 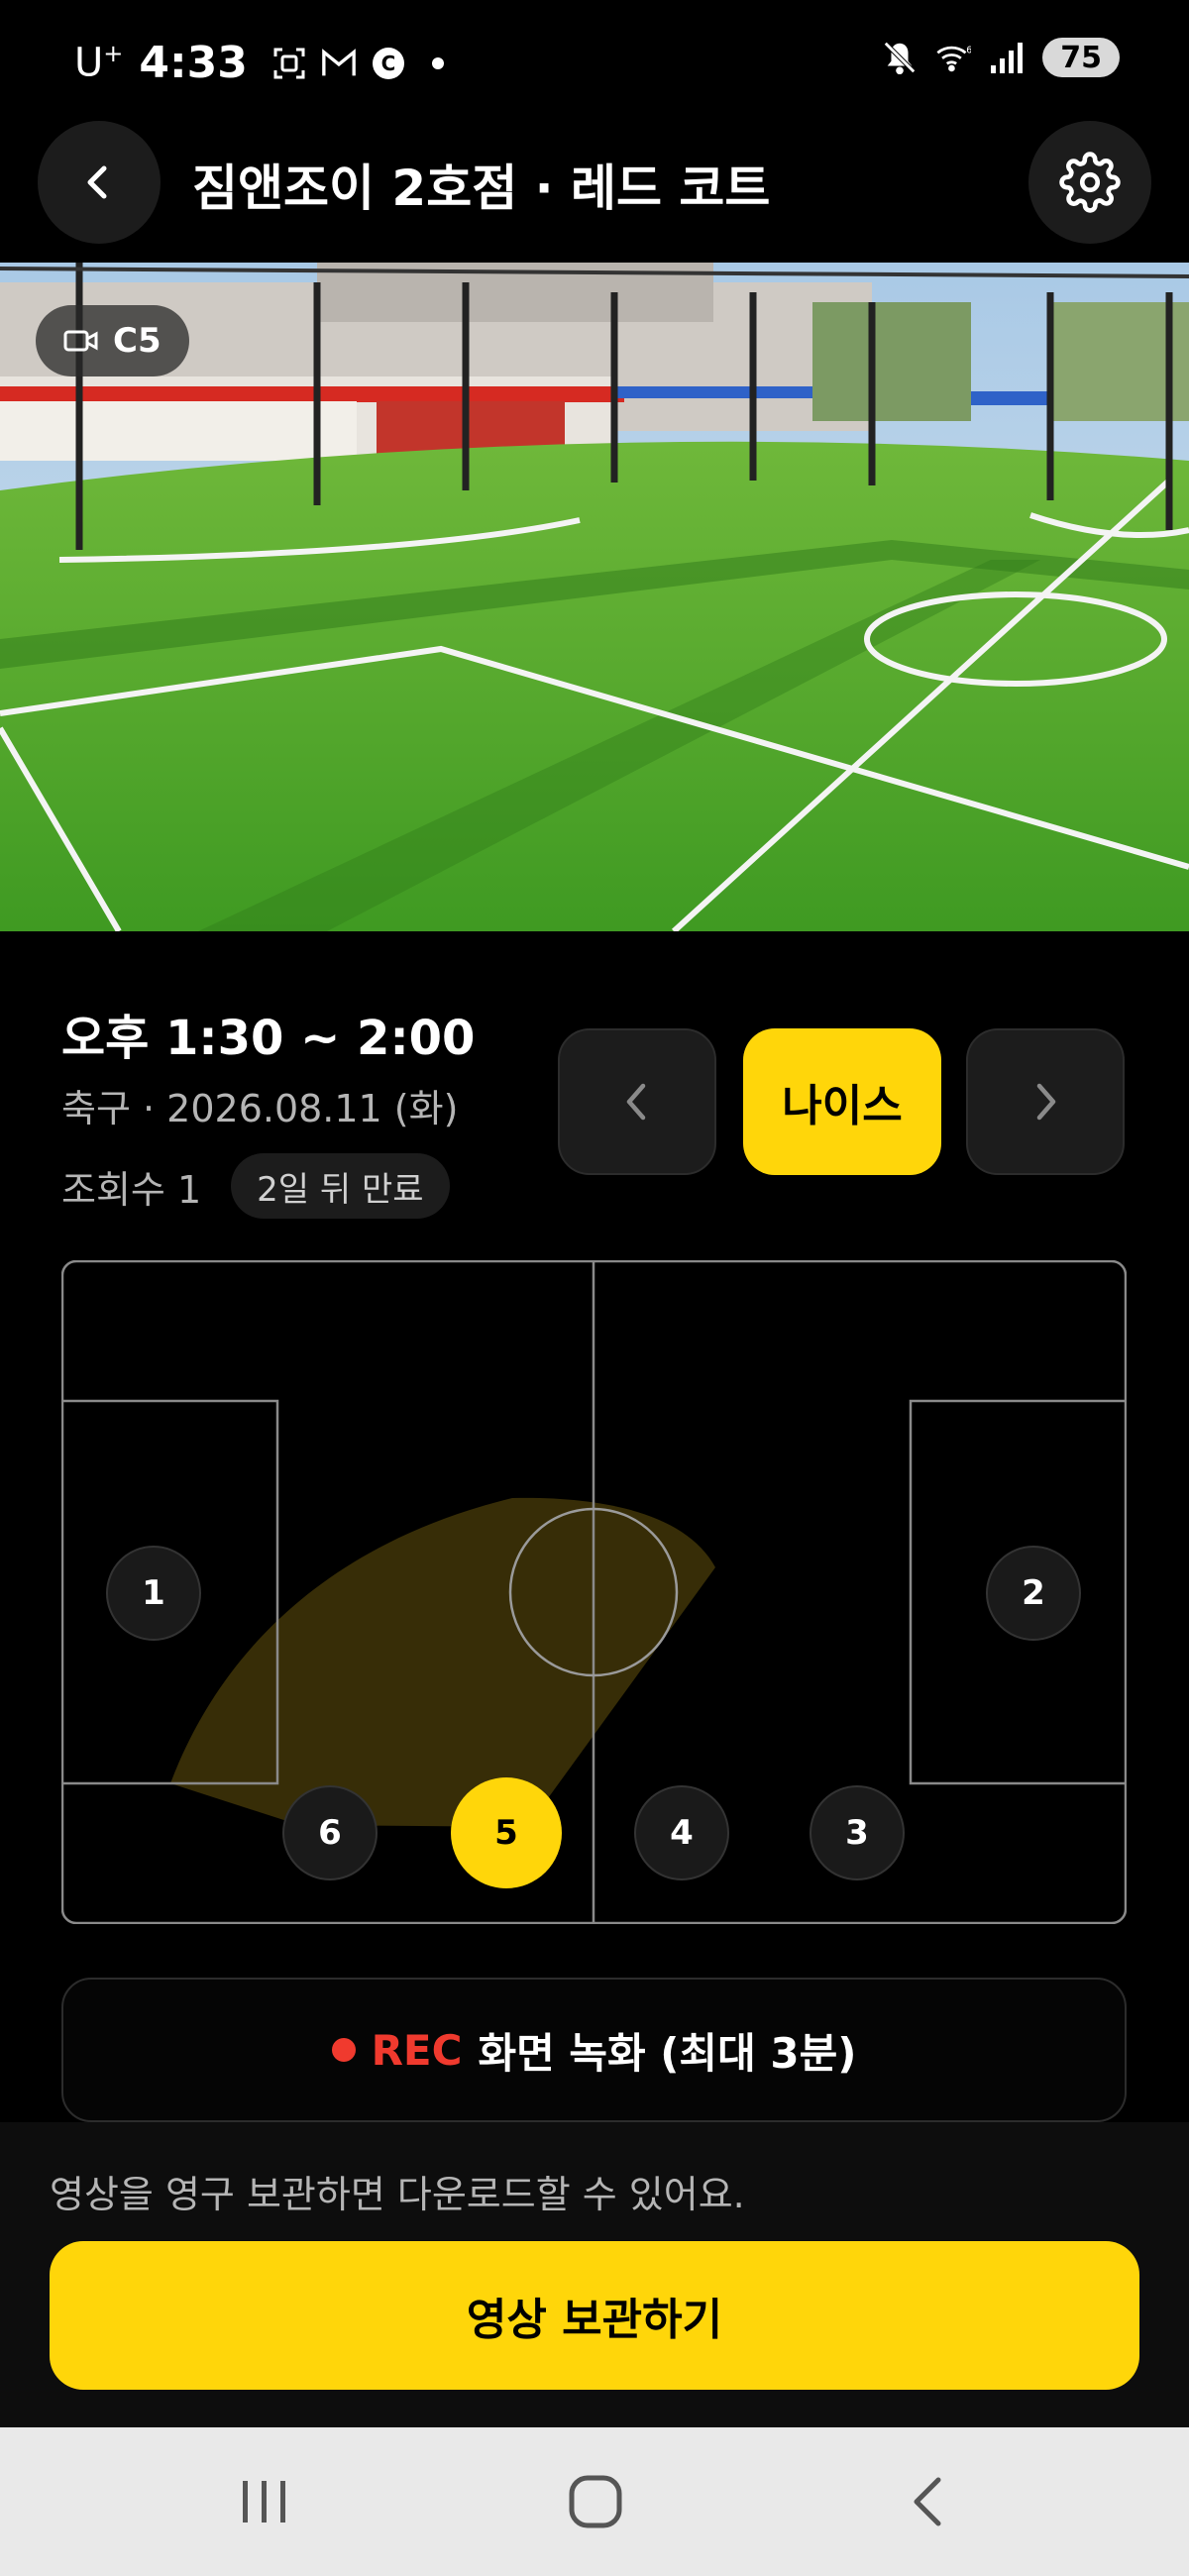 I want to click on home-icon, so click(x=595, y=2501).